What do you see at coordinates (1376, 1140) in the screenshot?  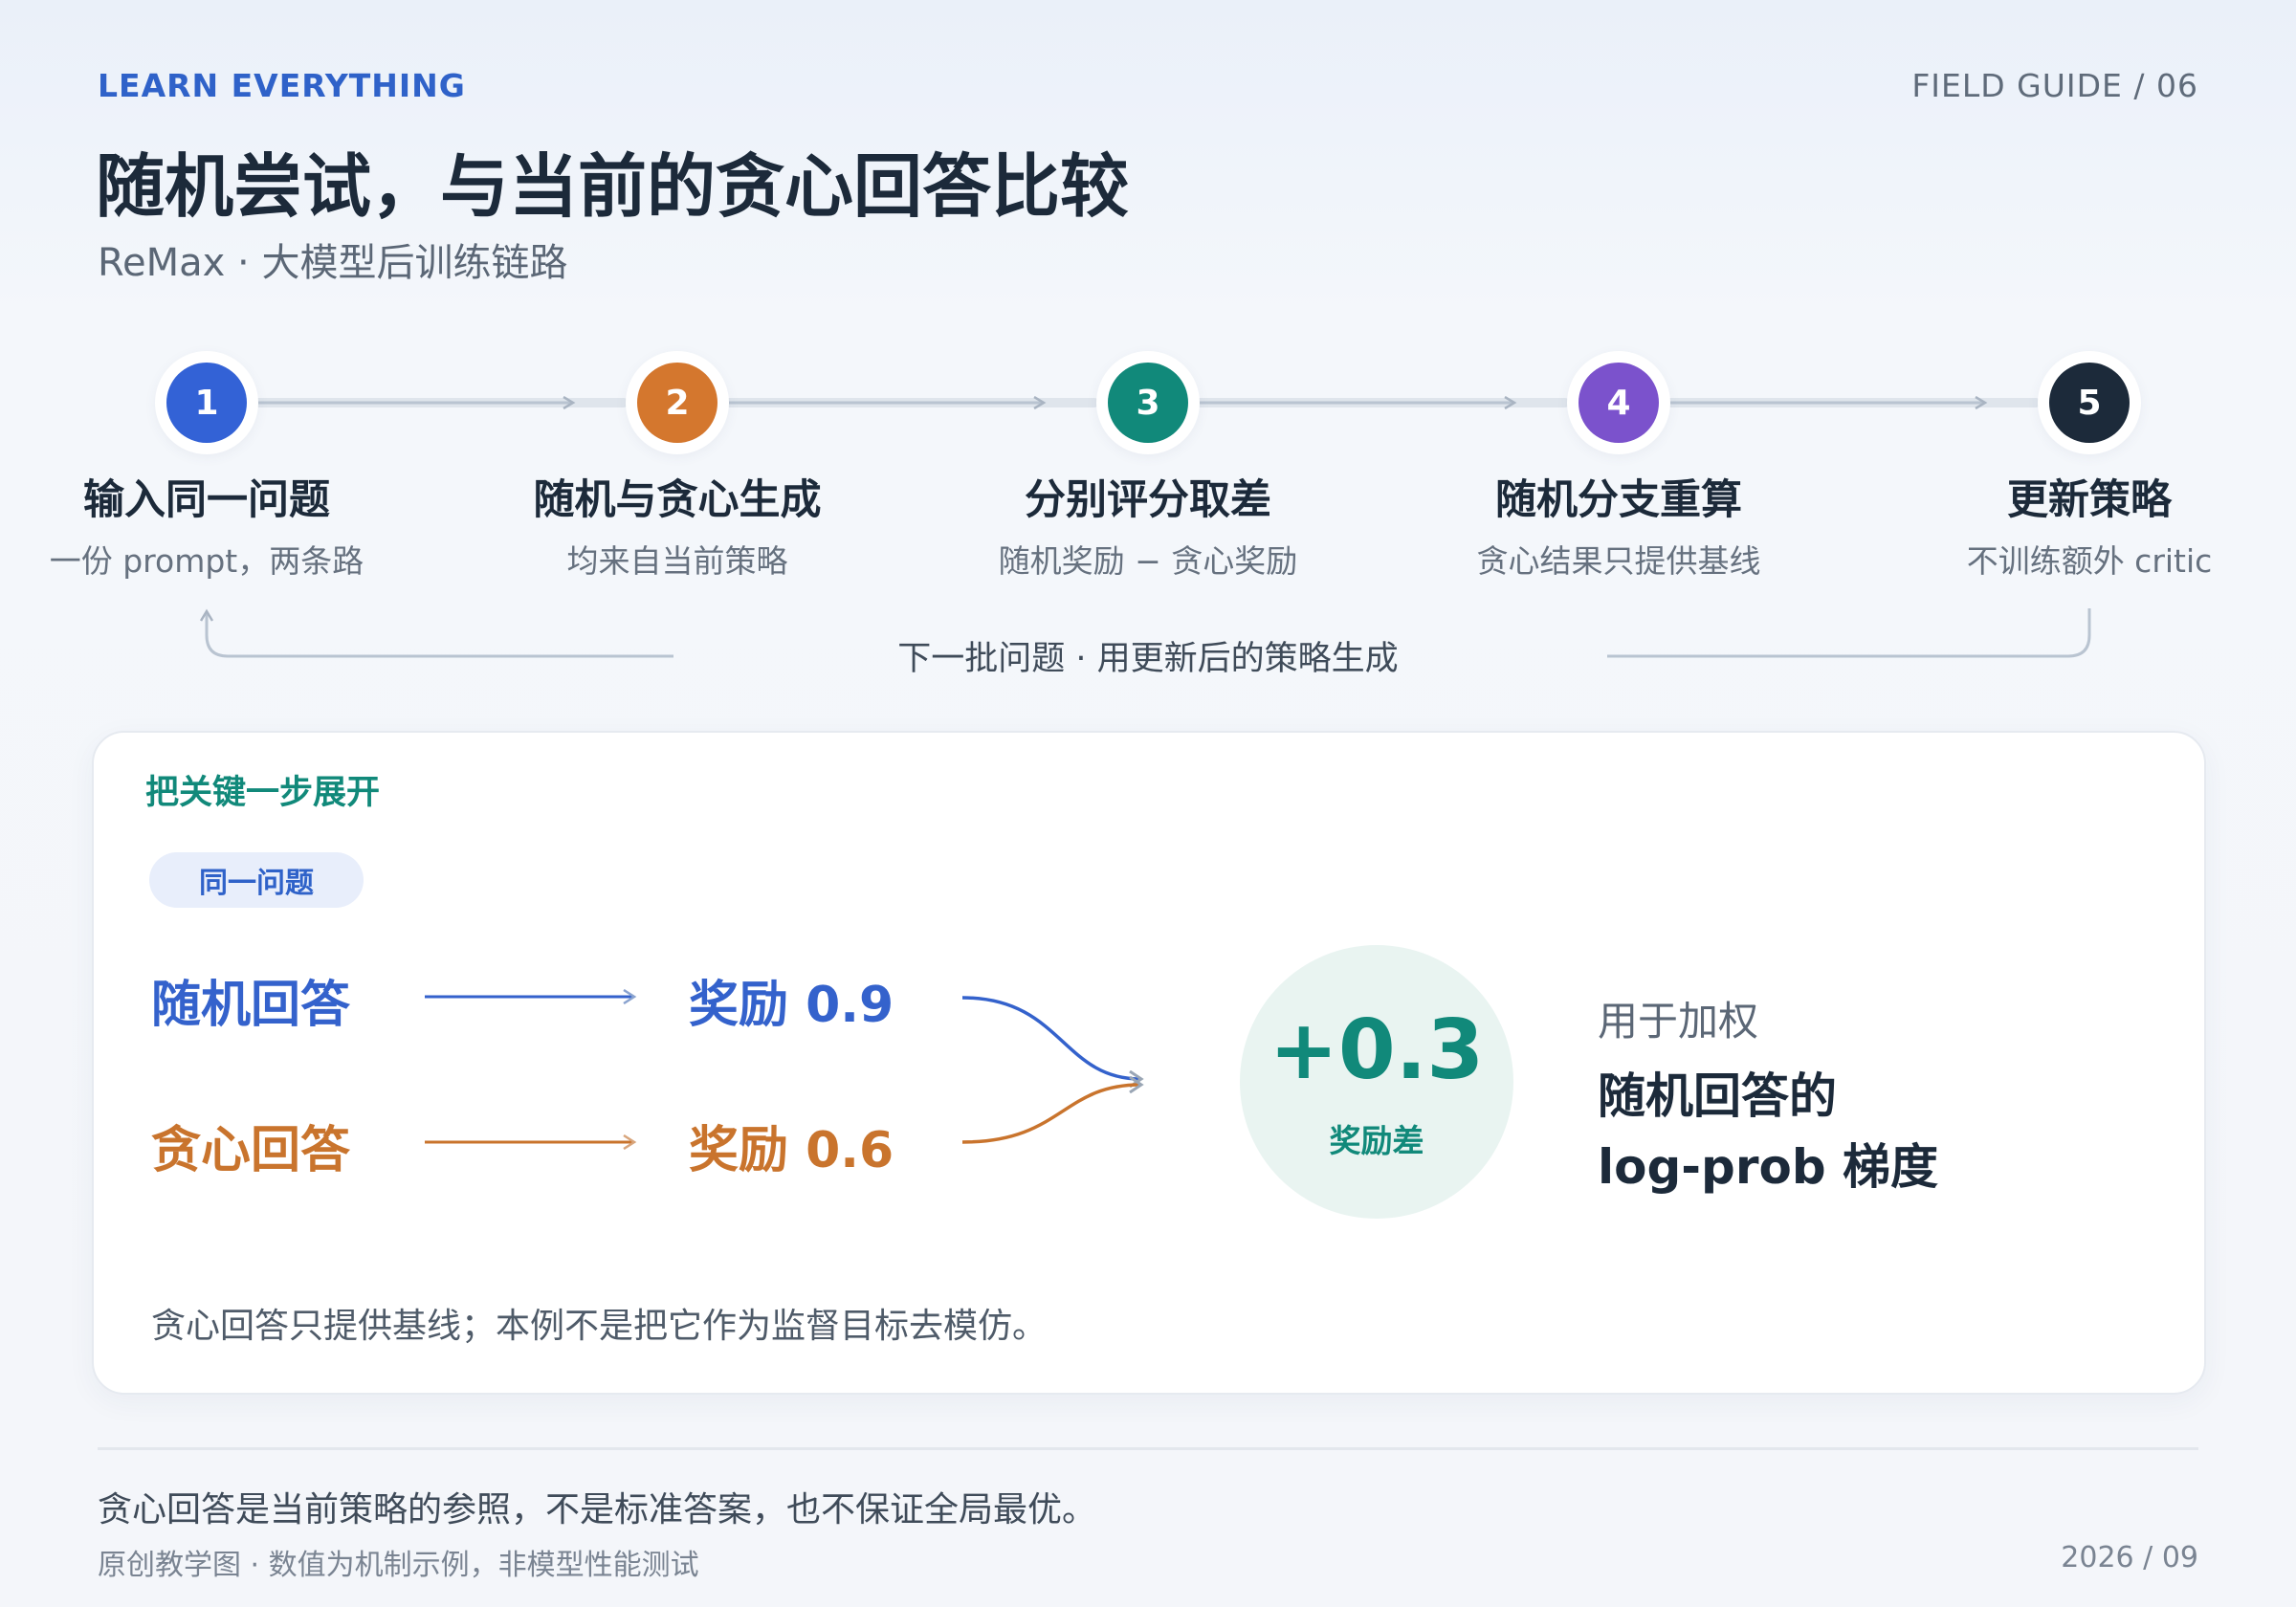 I see `reward-difference-label: 奖励差` at bounding box center [1376, 1140].